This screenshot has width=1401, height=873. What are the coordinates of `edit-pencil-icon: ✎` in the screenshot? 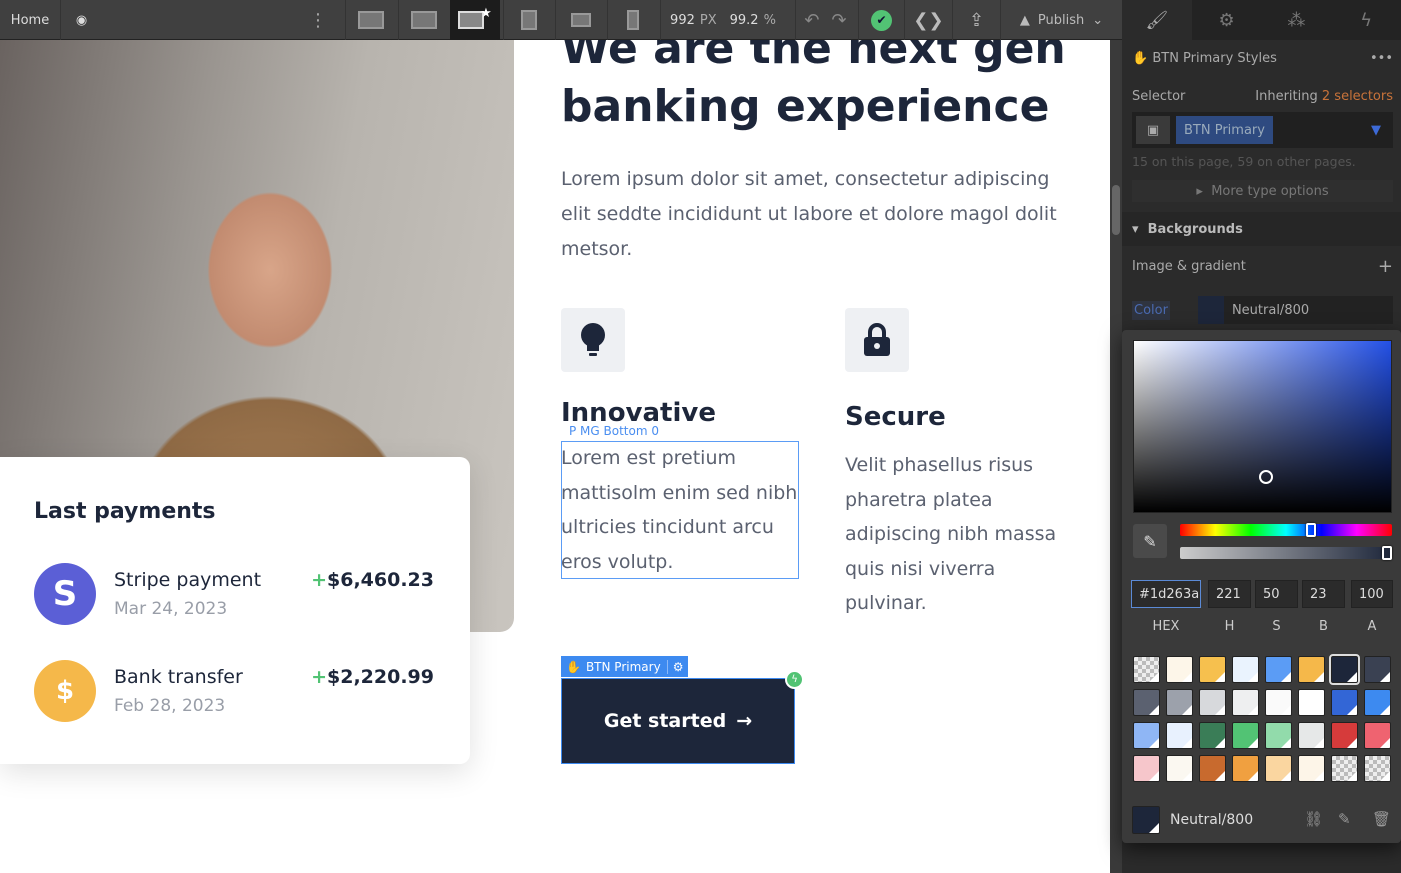 It's located at (1344, 819).